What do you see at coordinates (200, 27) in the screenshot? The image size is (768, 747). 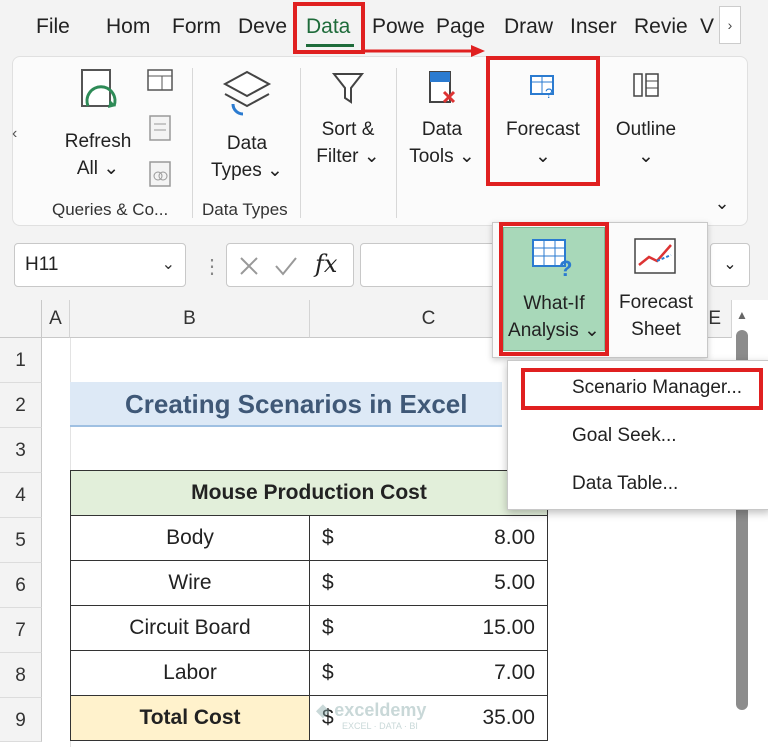 I see `tab-formulas: Form` at bounding box center [200, 27].